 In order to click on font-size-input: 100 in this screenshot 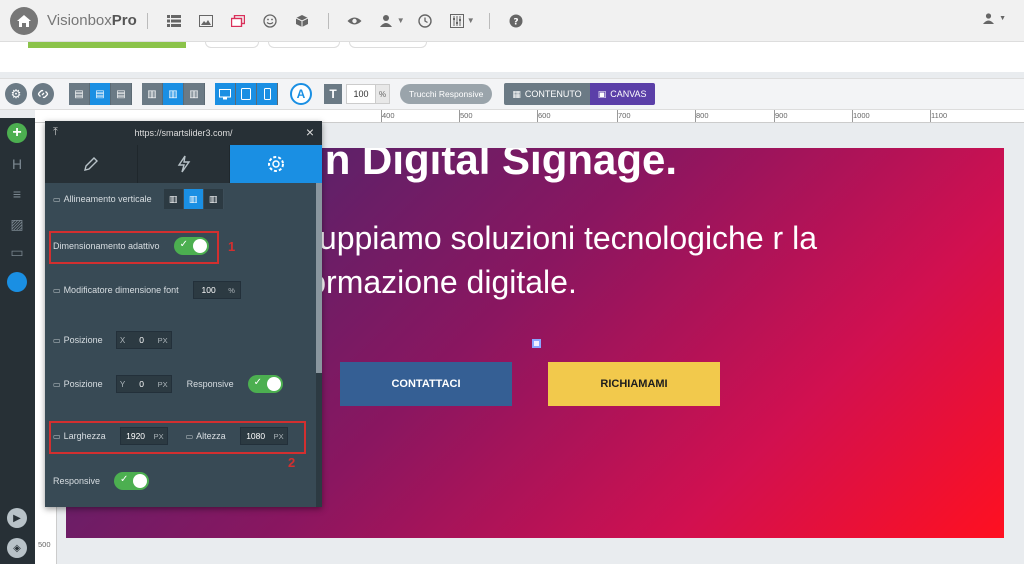, I will do `click(361, 94)`.